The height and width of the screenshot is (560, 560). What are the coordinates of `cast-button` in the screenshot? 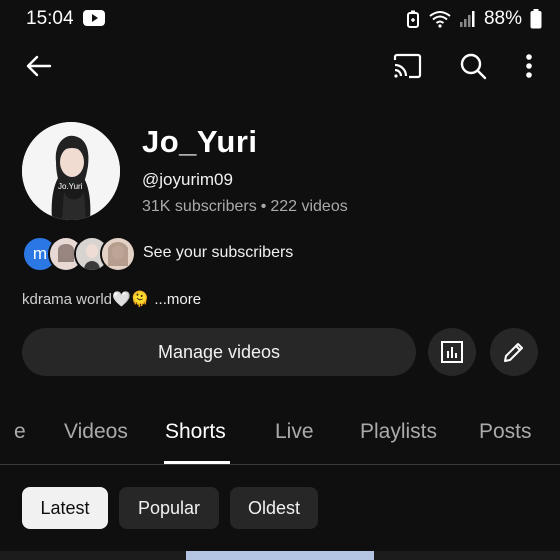 It's located at (407, 66).